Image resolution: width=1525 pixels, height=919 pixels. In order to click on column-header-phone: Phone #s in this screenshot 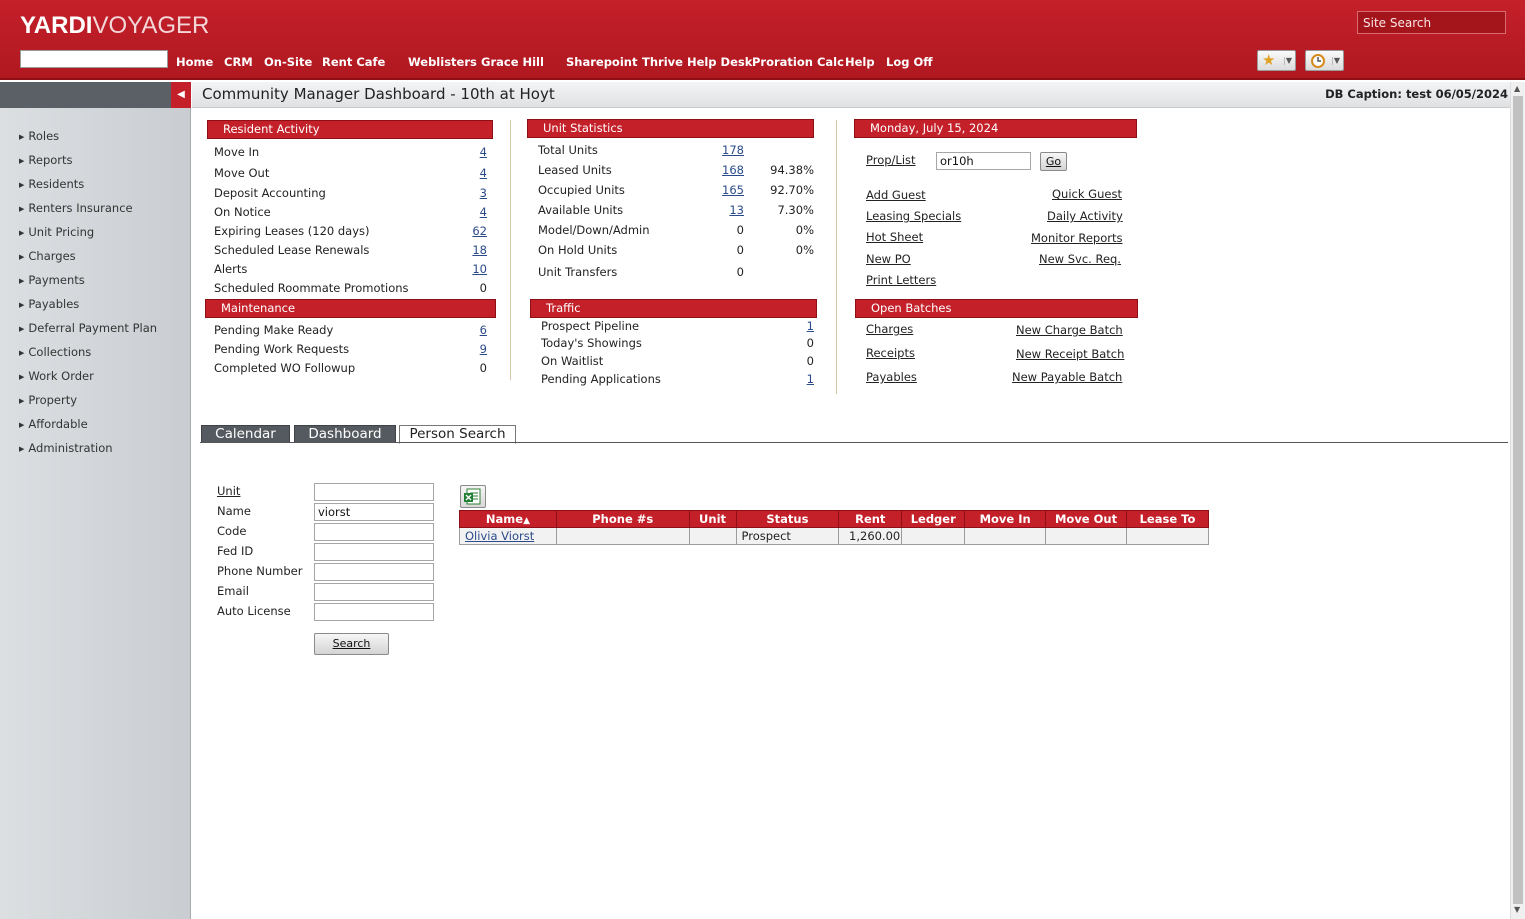, I will do `click(622, 519)`.